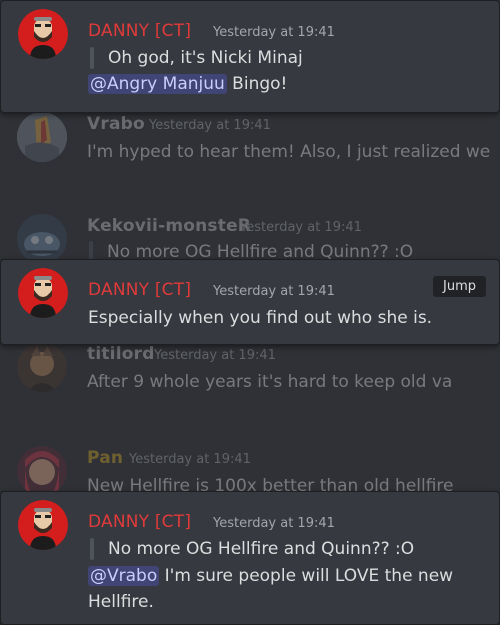  Describe the element at coordinates (105, 458) in the screenshot. I see `author-name: Pan` at that location.